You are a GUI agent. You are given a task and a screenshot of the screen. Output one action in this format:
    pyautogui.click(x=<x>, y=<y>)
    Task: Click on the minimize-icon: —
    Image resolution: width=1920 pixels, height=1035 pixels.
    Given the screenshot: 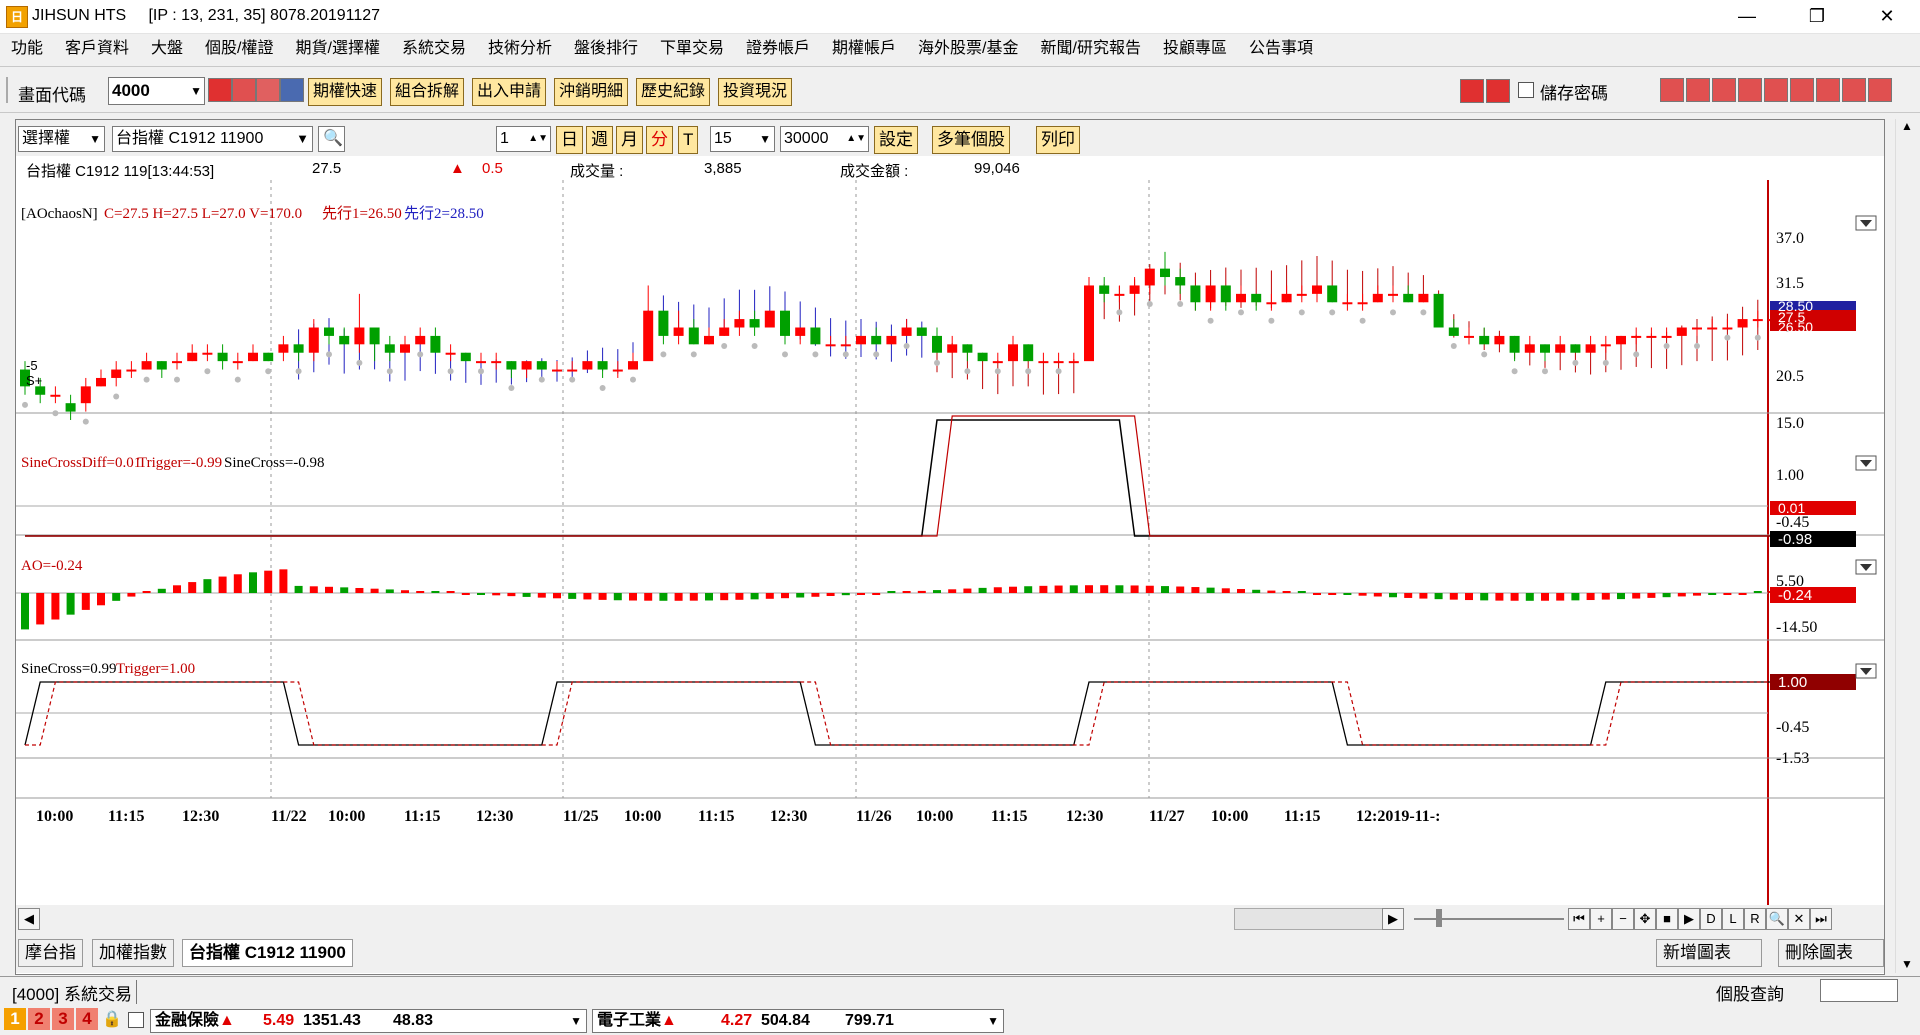 What is the action you would take?
    pyautogui.click(x=1747, y=16)
    